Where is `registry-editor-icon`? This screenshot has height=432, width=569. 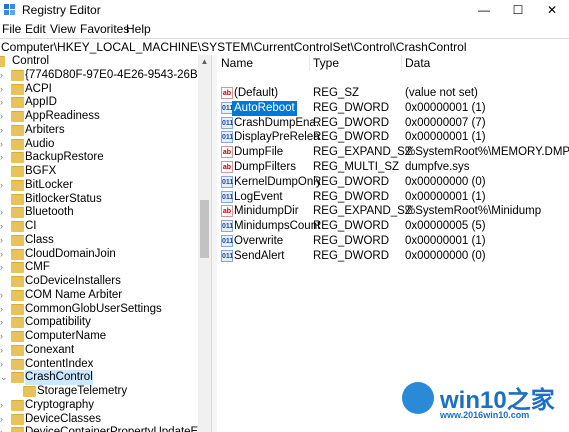 registry-editor-icon is located at coordinates (9, 9).